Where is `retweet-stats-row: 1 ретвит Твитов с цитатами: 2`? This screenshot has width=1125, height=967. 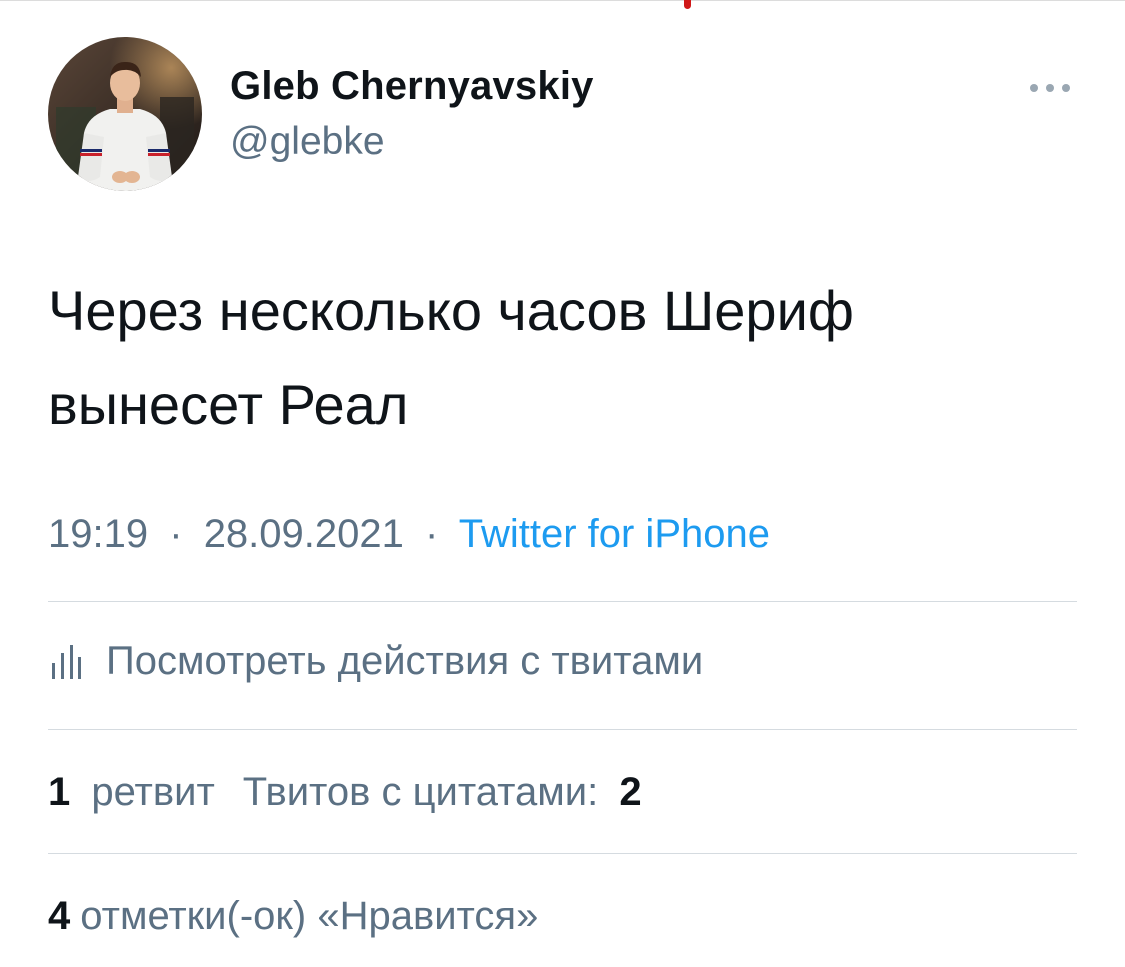
retweet-stats-row: 1 ретвит Твитов с цитатами: 2 is located at coordinates (345, 792).